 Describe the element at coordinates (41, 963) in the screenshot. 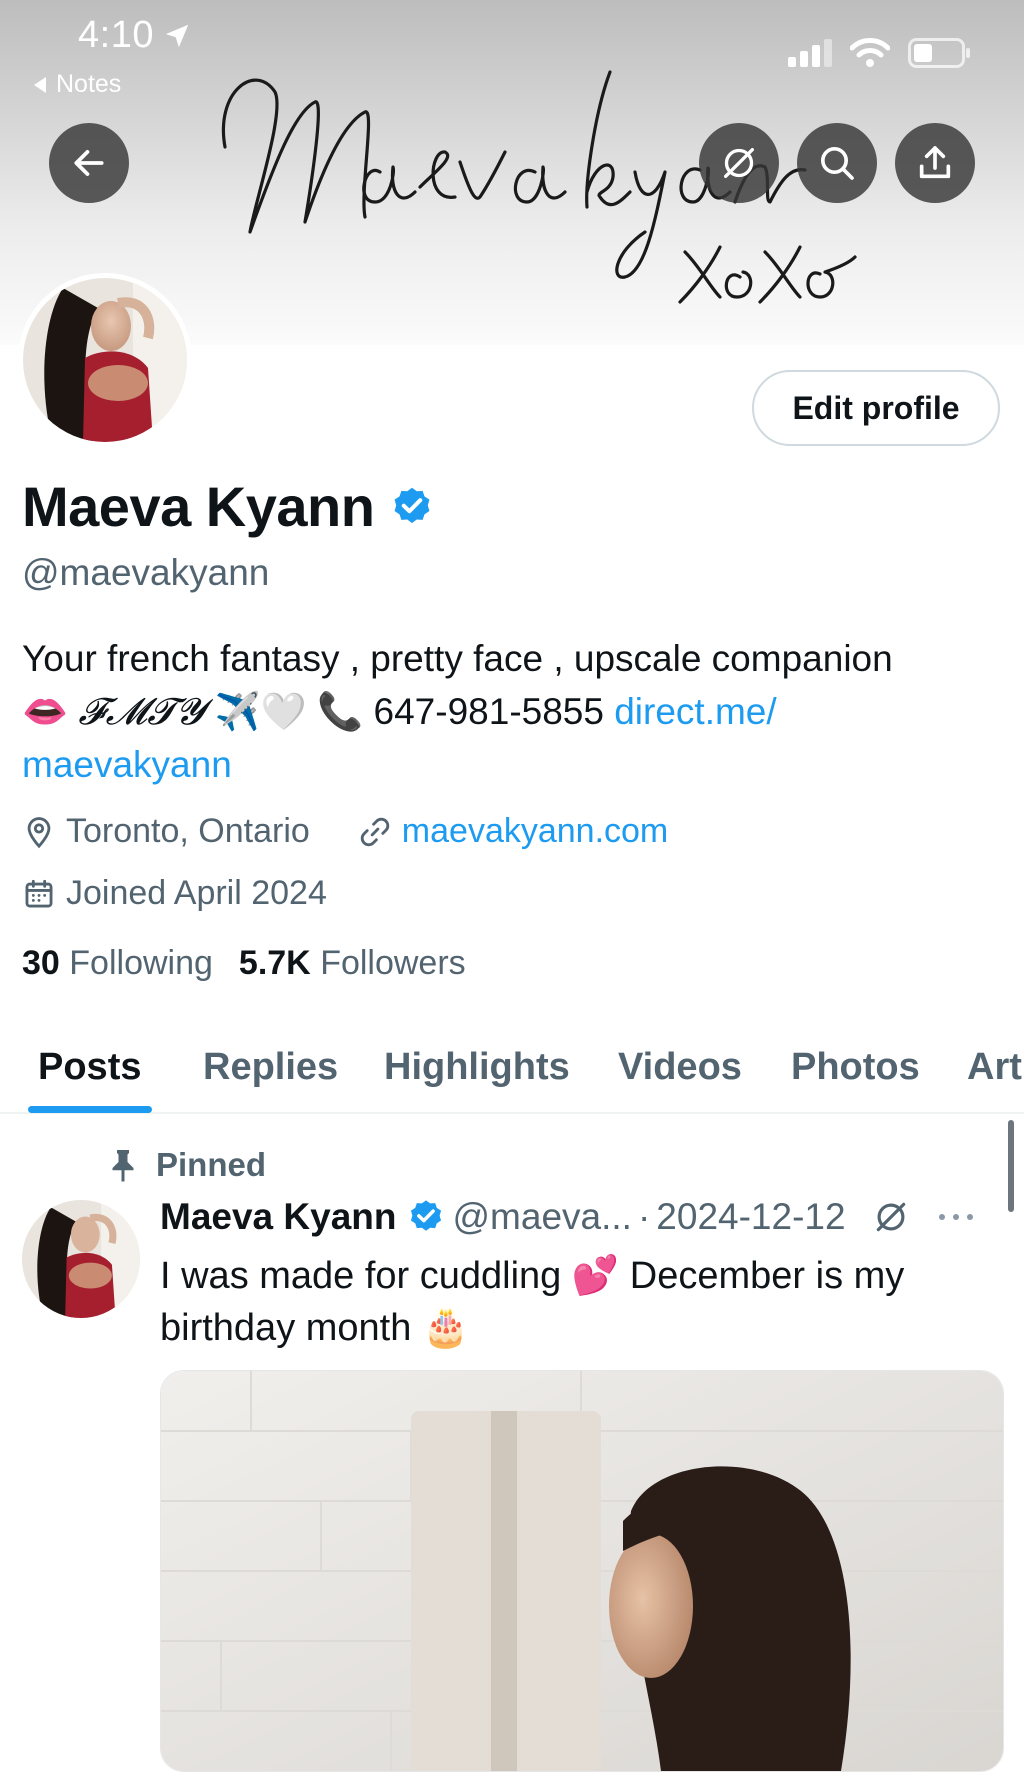

I see `following-count: 30` at that location.